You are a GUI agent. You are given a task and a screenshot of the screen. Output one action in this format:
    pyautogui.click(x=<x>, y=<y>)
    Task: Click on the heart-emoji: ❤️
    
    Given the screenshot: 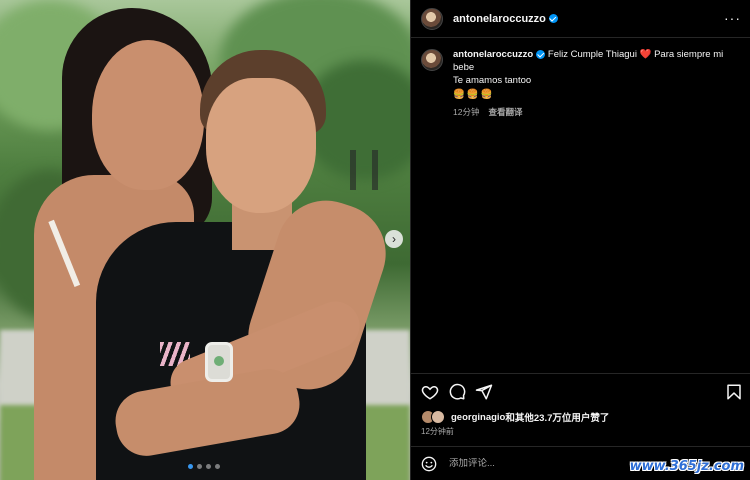 What is the action you would take?
    pyautogui.click(x=645, y=54)
    